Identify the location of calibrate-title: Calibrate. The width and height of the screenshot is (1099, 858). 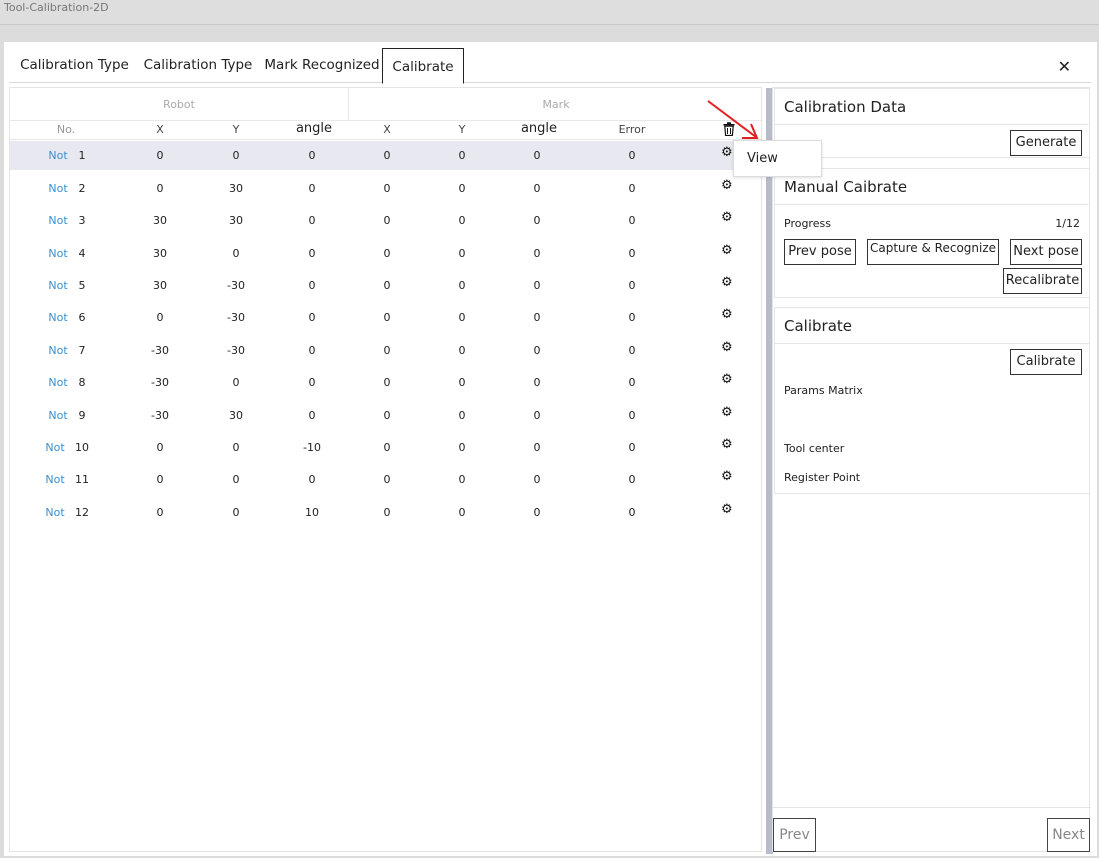
(932, 326).